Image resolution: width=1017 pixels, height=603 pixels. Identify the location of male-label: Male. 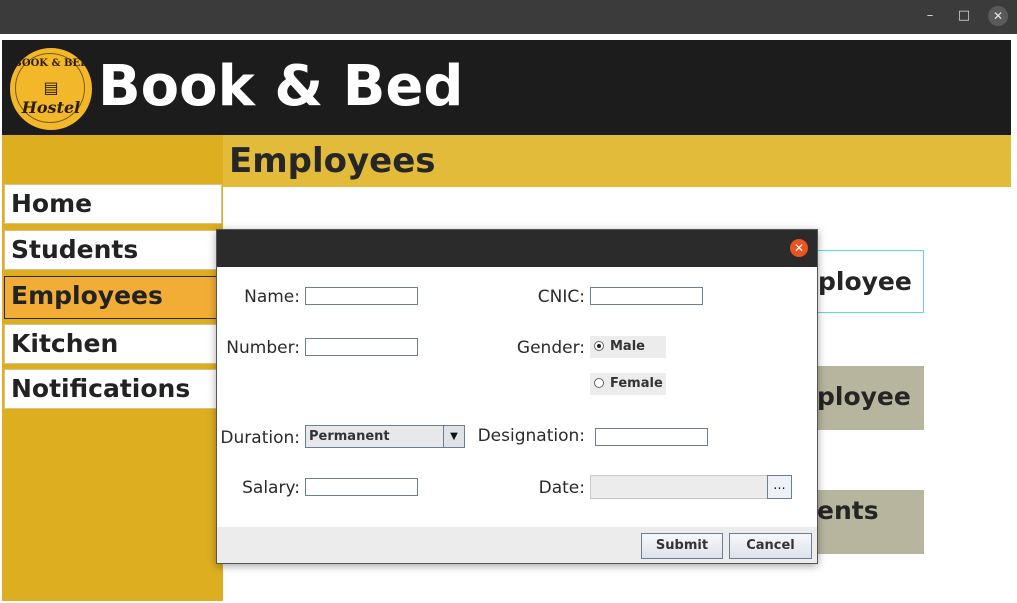
(627, 346).